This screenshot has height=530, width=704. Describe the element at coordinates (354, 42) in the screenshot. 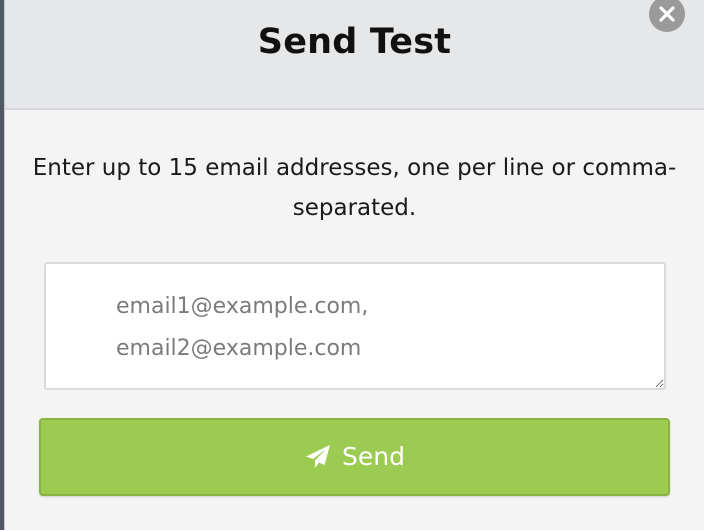

I see `modal-title: Send Test` at that location.